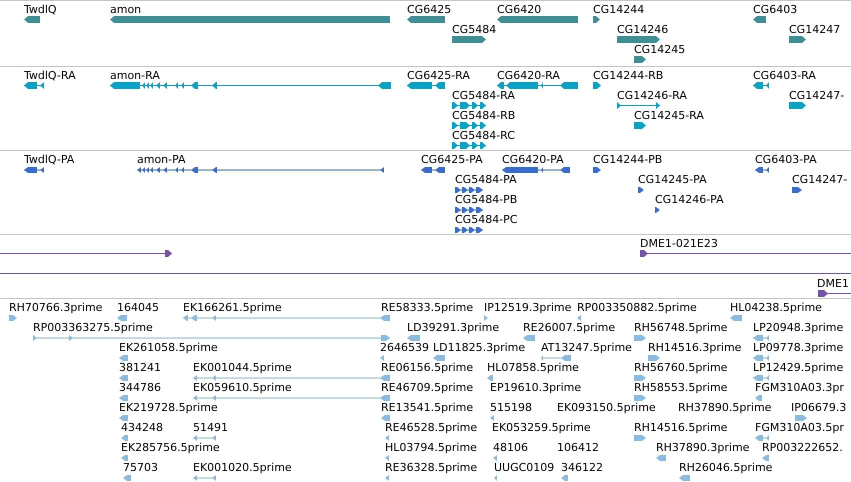 Image resolution: width=851 pixels, height=482 pixels. I want to click on feature-label: AT13247.5prime, so click(586, 347).